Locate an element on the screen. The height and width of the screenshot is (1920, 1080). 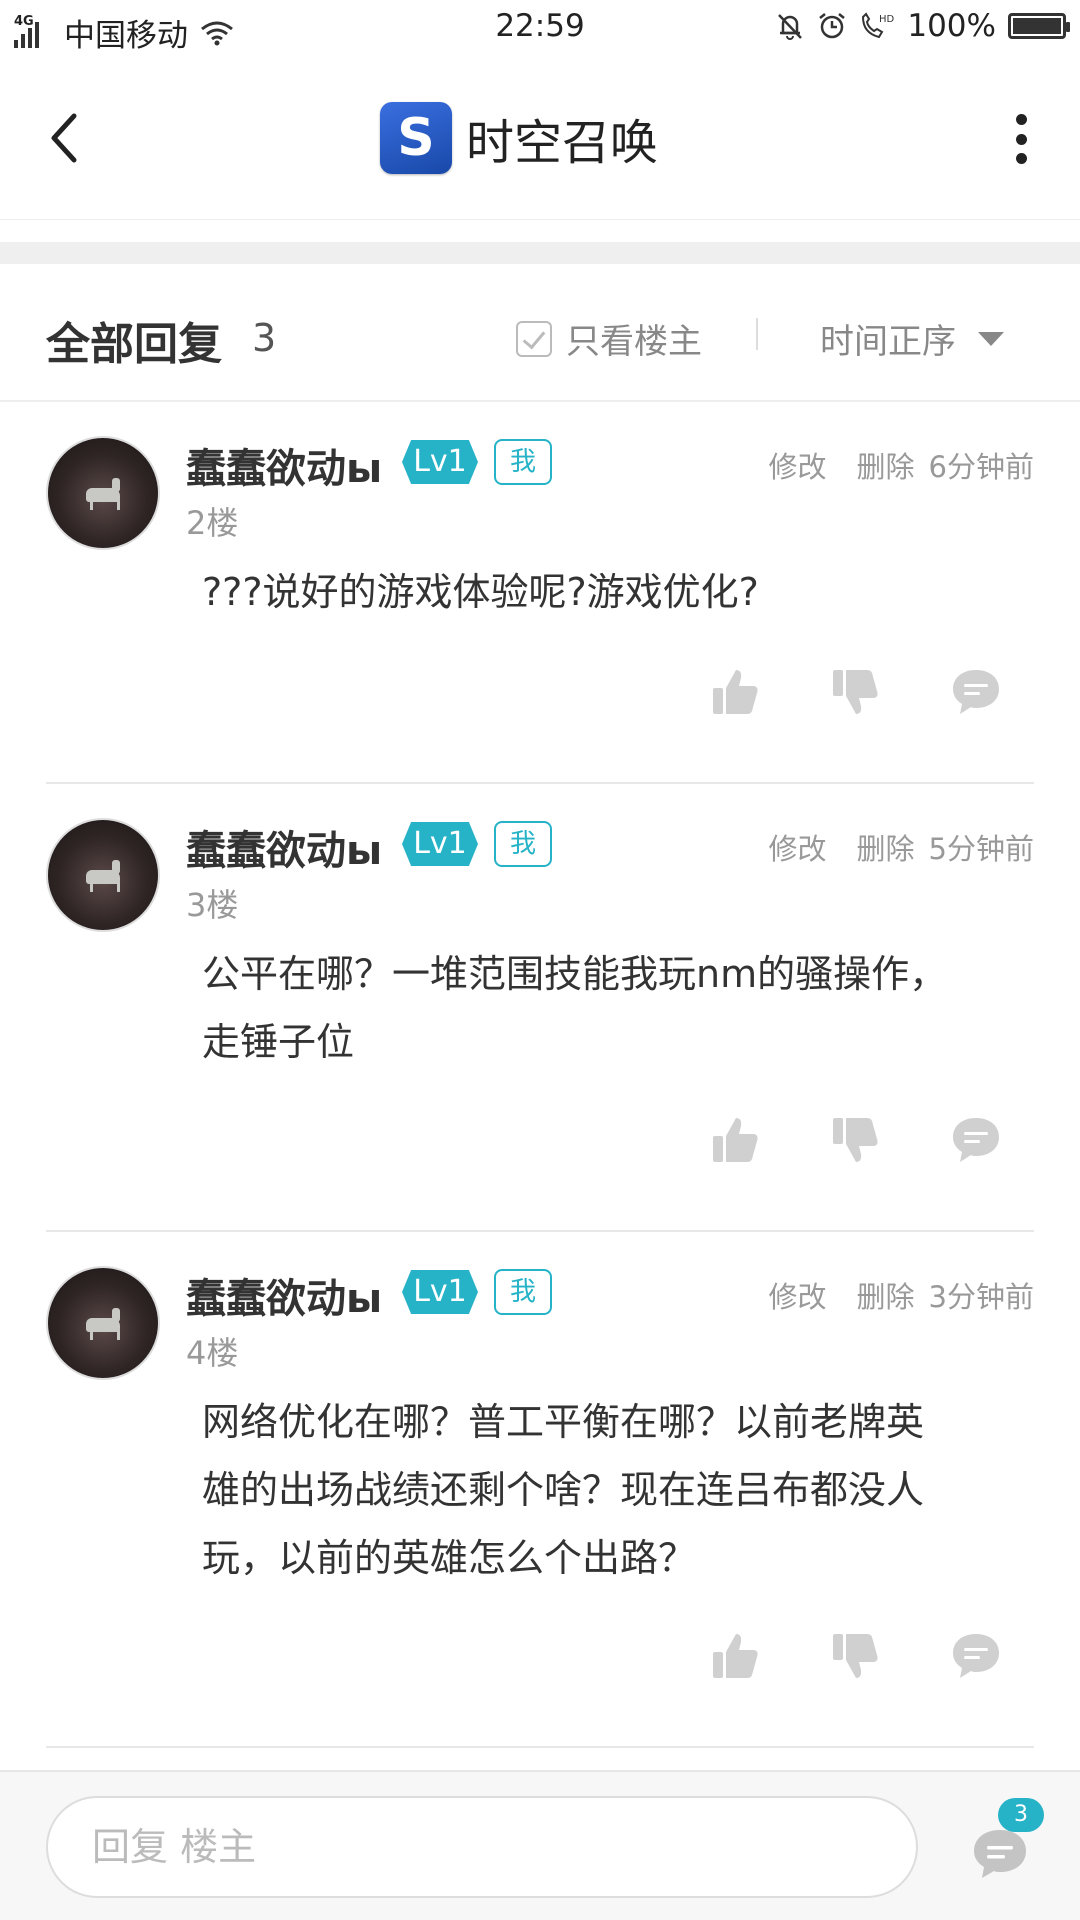
more-vertical-icon is located at coordinates (1022, 139).